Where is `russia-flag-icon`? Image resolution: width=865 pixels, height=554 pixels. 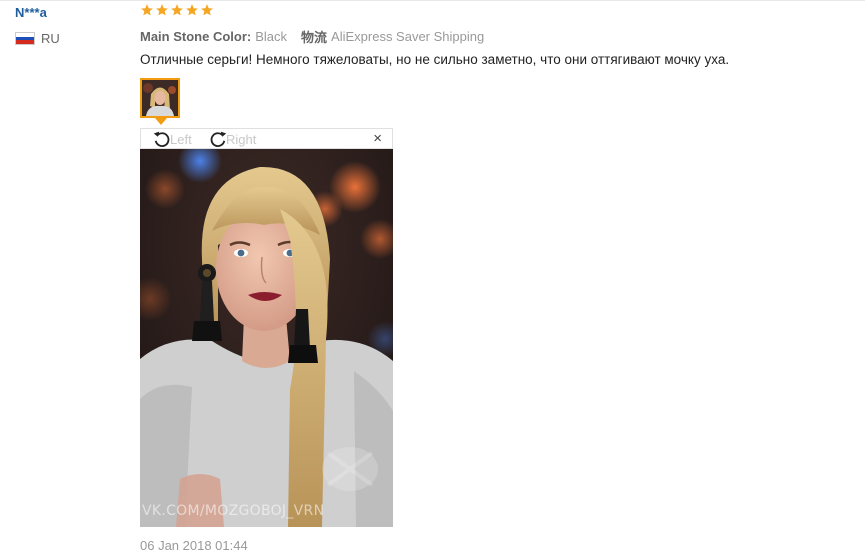
russia-flag-icon is located at coordinates (25, 38).